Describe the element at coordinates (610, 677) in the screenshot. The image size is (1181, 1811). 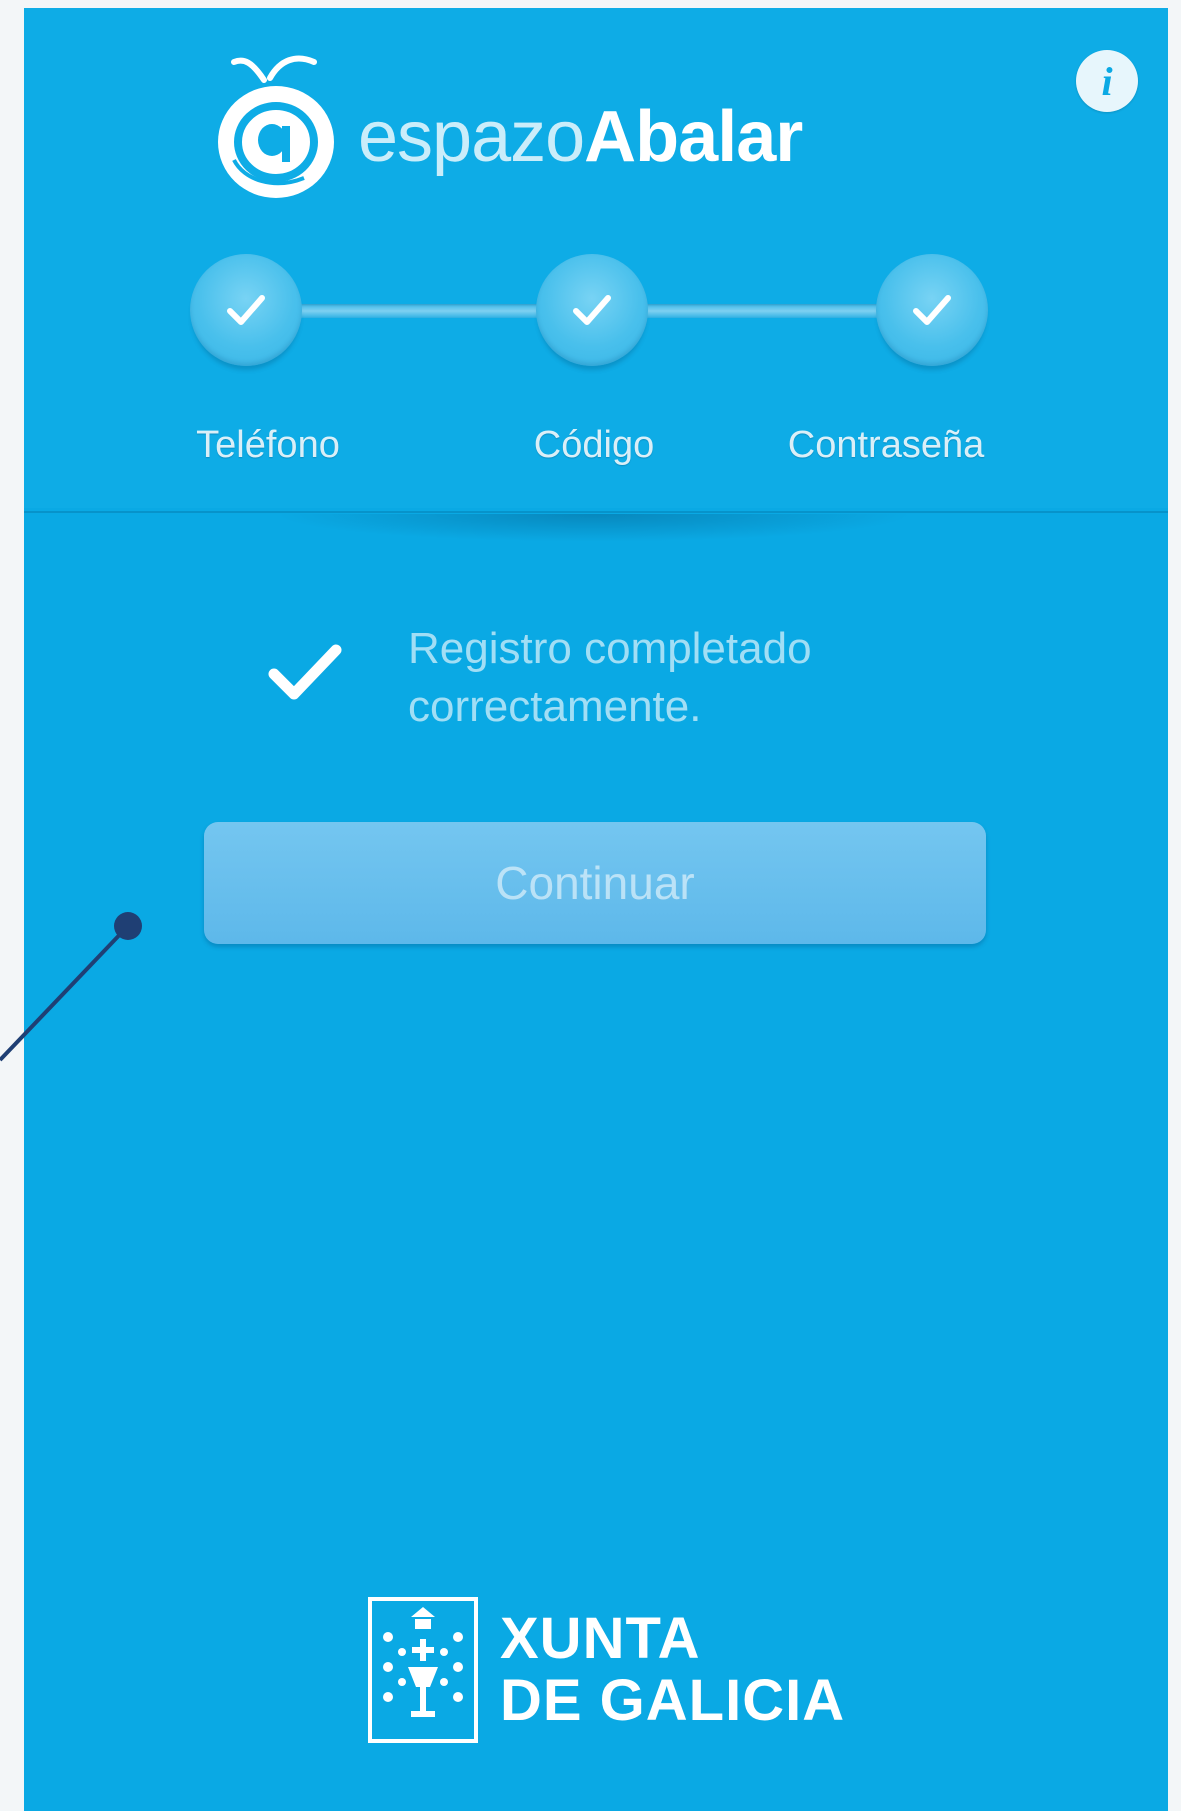
I see `success-text: Registro completado correctamente.` at that location.